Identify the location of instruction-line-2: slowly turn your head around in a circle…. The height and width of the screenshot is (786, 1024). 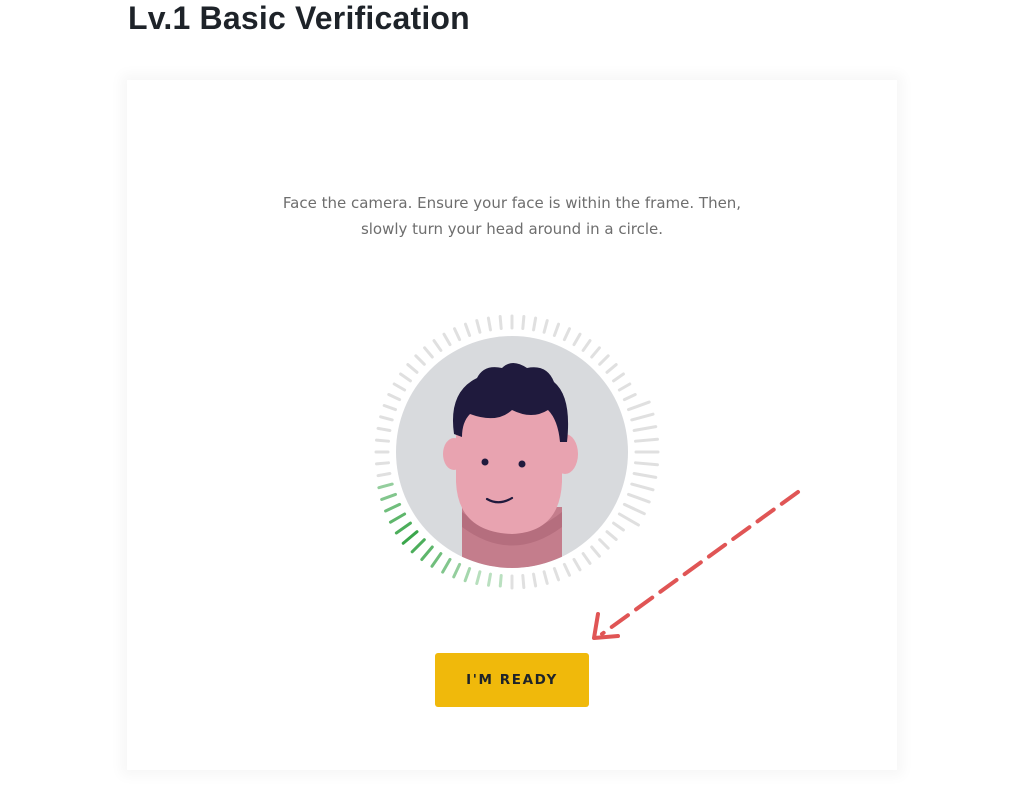
(512, 229).